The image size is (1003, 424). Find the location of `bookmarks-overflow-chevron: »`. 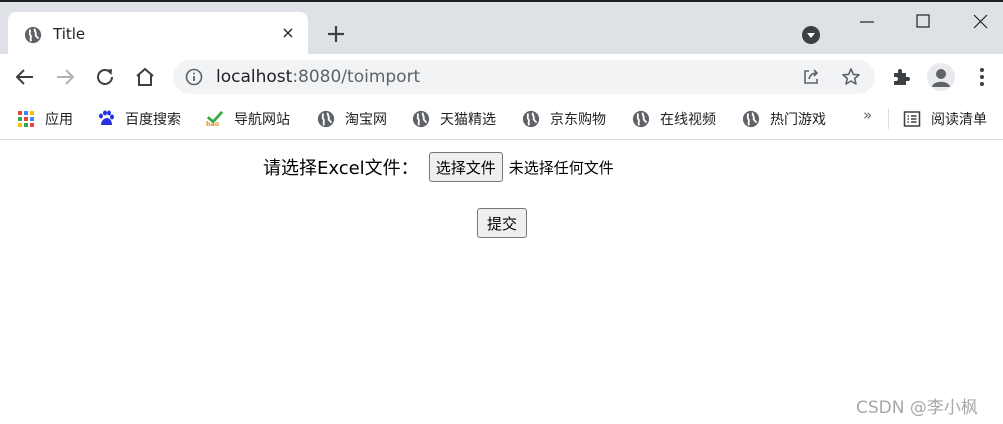

bookmarks-overflow-chevron: » is located at coordinates (867, 115).